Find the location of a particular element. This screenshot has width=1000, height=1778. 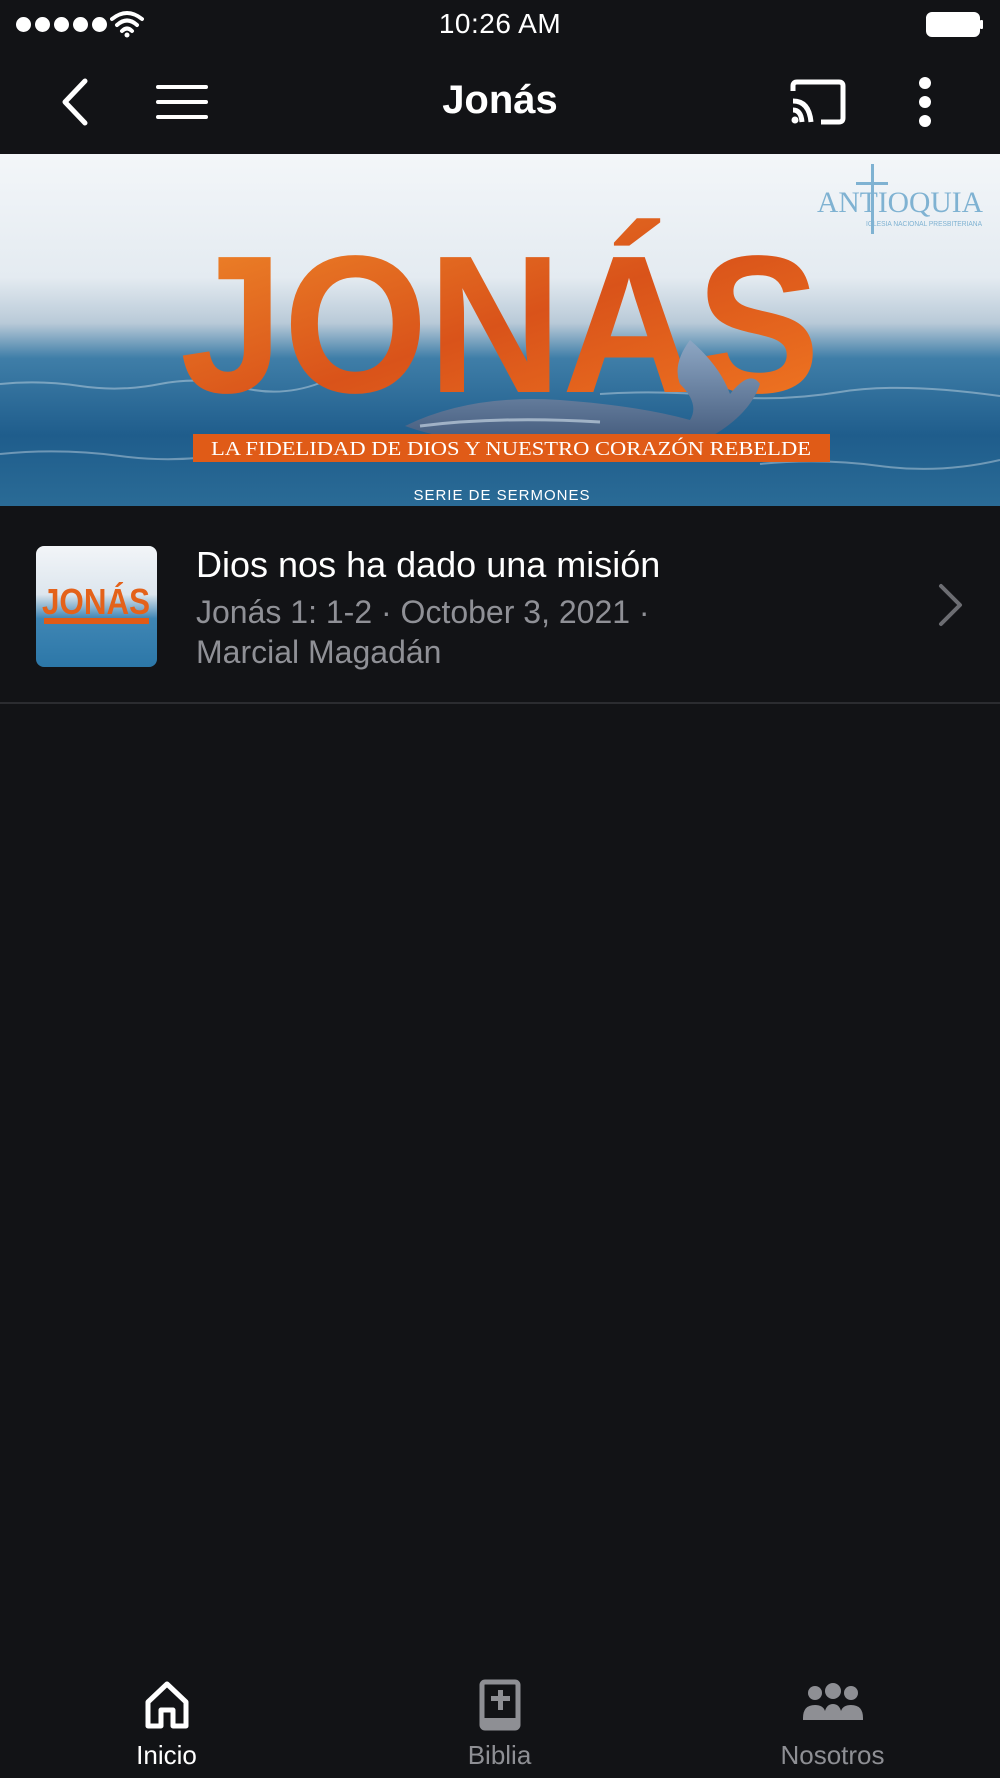

tab-inicio: Inicio is located at coordinates (166, 1723).